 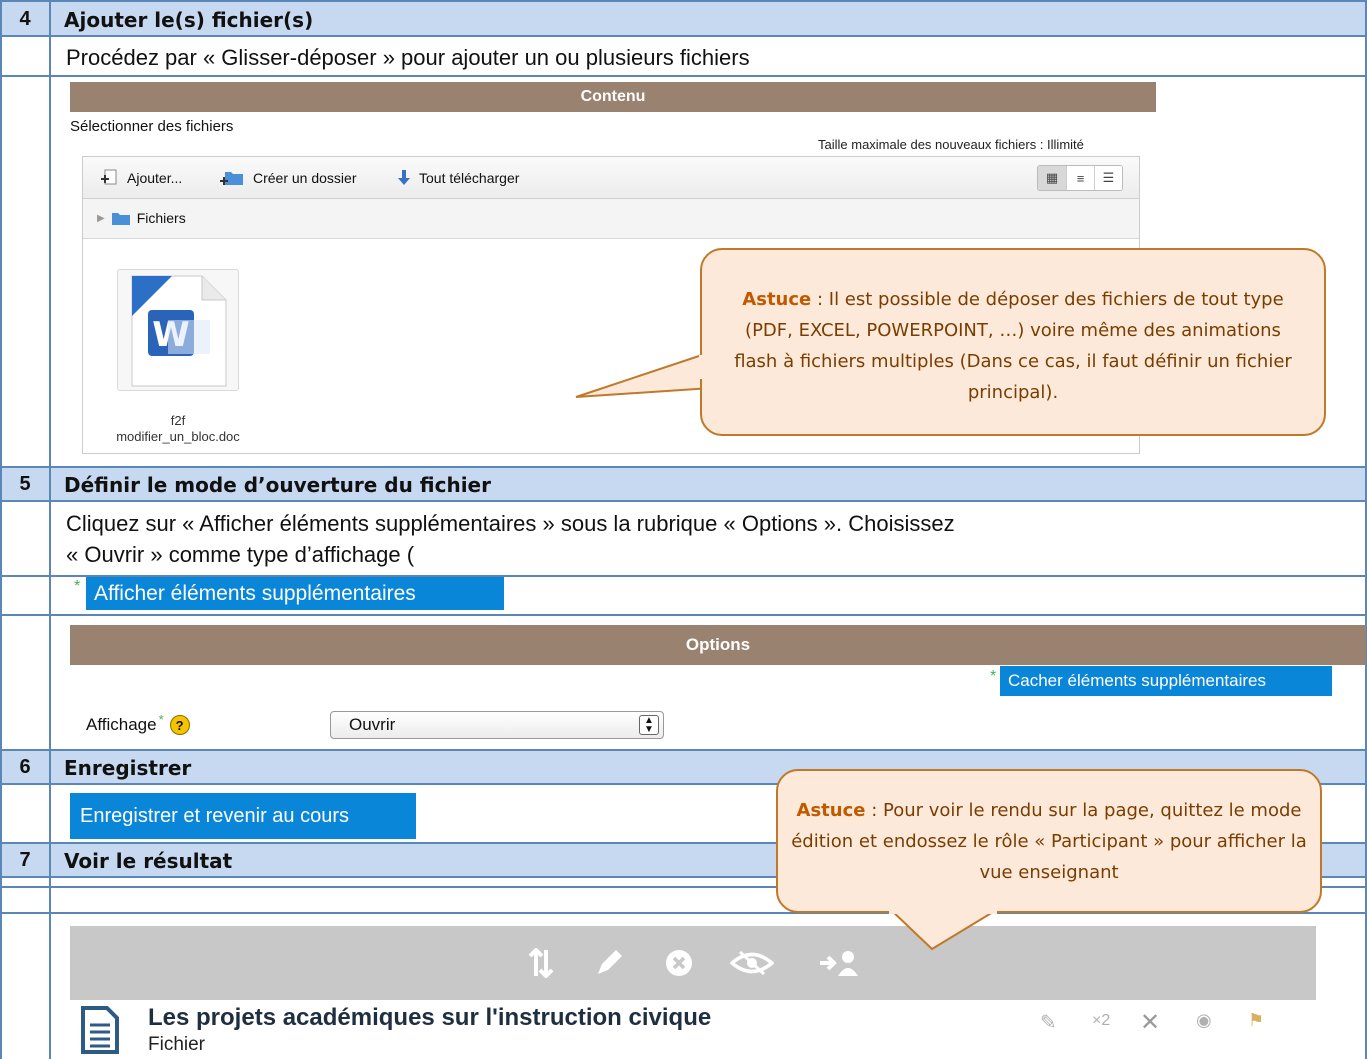 I want to click on step-number: 5, so click(x=25, y=484).